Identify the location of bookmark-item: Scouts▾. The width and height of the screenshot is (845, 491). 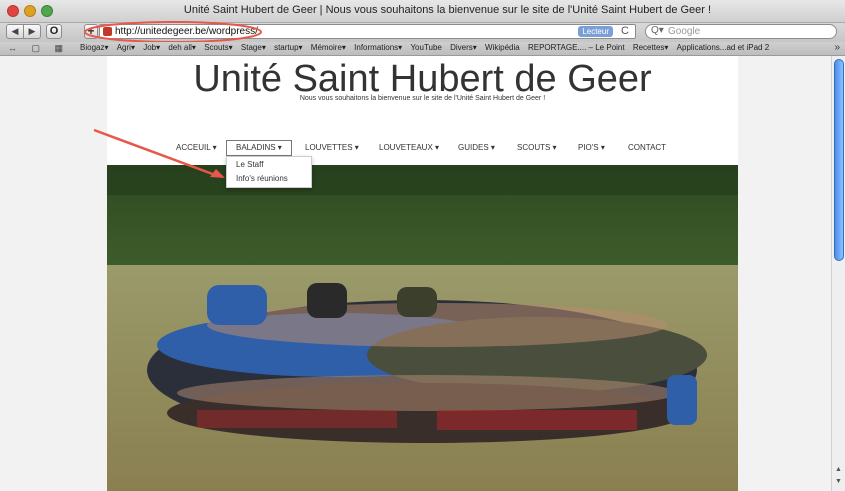
(218, 47).